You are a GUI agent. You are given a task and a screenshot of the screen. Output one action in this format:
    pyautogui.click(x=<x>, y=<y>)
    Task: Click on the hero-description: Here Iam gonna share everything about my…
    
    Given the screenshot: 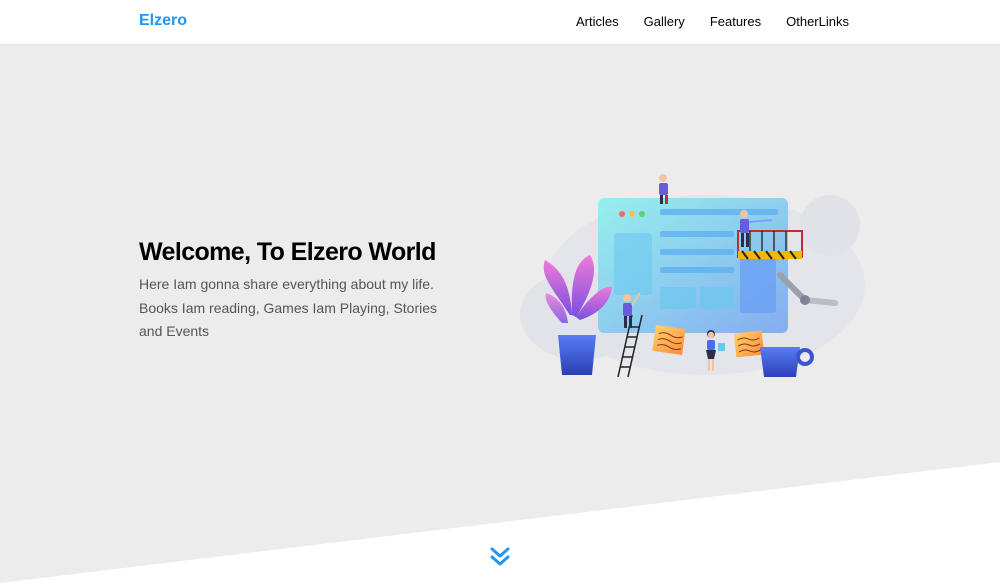 What is the action you would take?
    pyautogui.click(x=288, y=307)
    